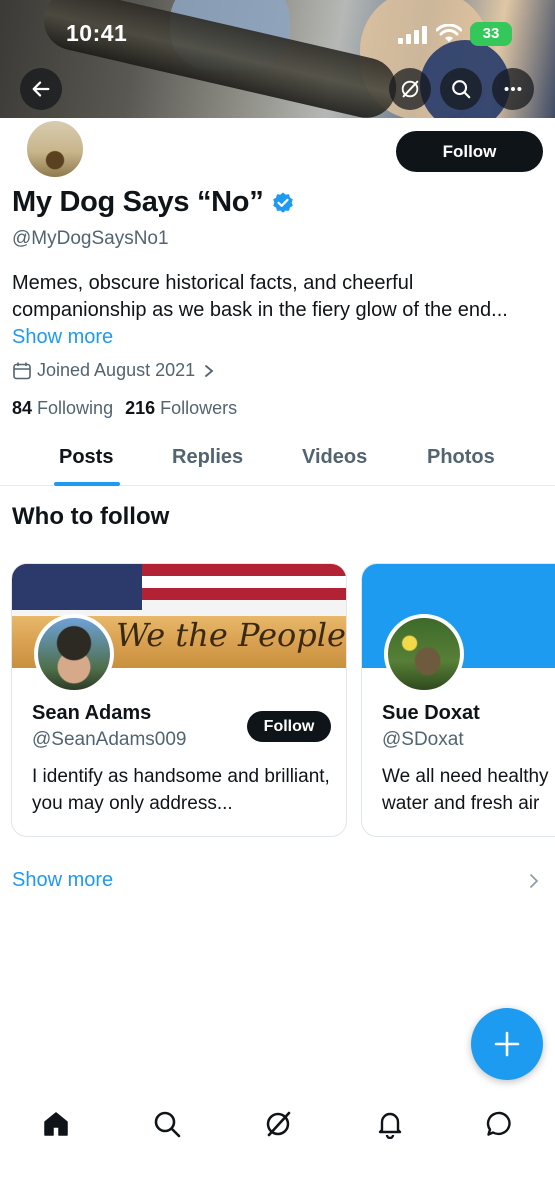  I want to click on card-user-name: Sean Adams, so click(91, 713).